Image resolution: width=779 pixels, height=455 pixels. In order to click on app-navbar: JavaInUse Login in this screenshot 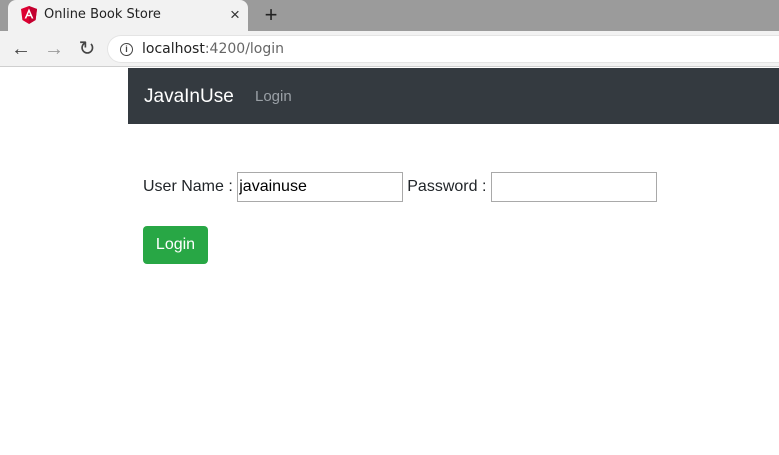, I will do `click(453, 96)`.